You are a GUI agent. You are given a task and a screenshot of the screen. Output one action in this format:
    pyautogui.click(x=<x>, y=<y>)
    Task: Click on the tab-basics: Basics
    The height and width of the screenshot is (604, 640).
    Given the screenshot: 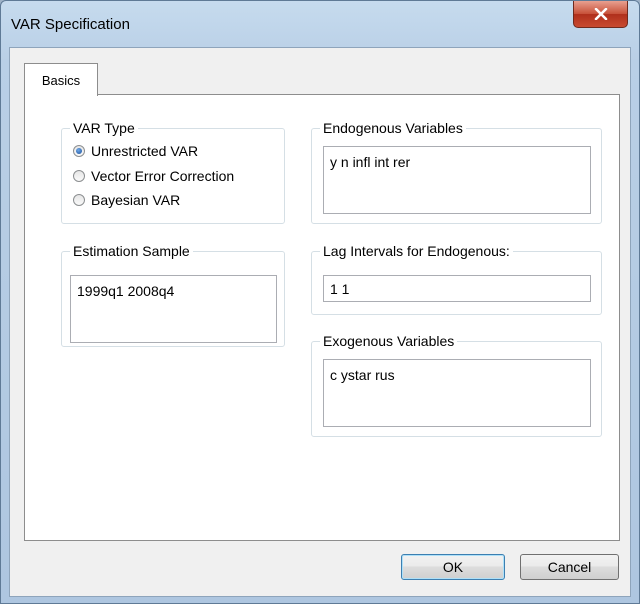 What is the action you would take?
    pyautogui.click(x=61, y=79)
    